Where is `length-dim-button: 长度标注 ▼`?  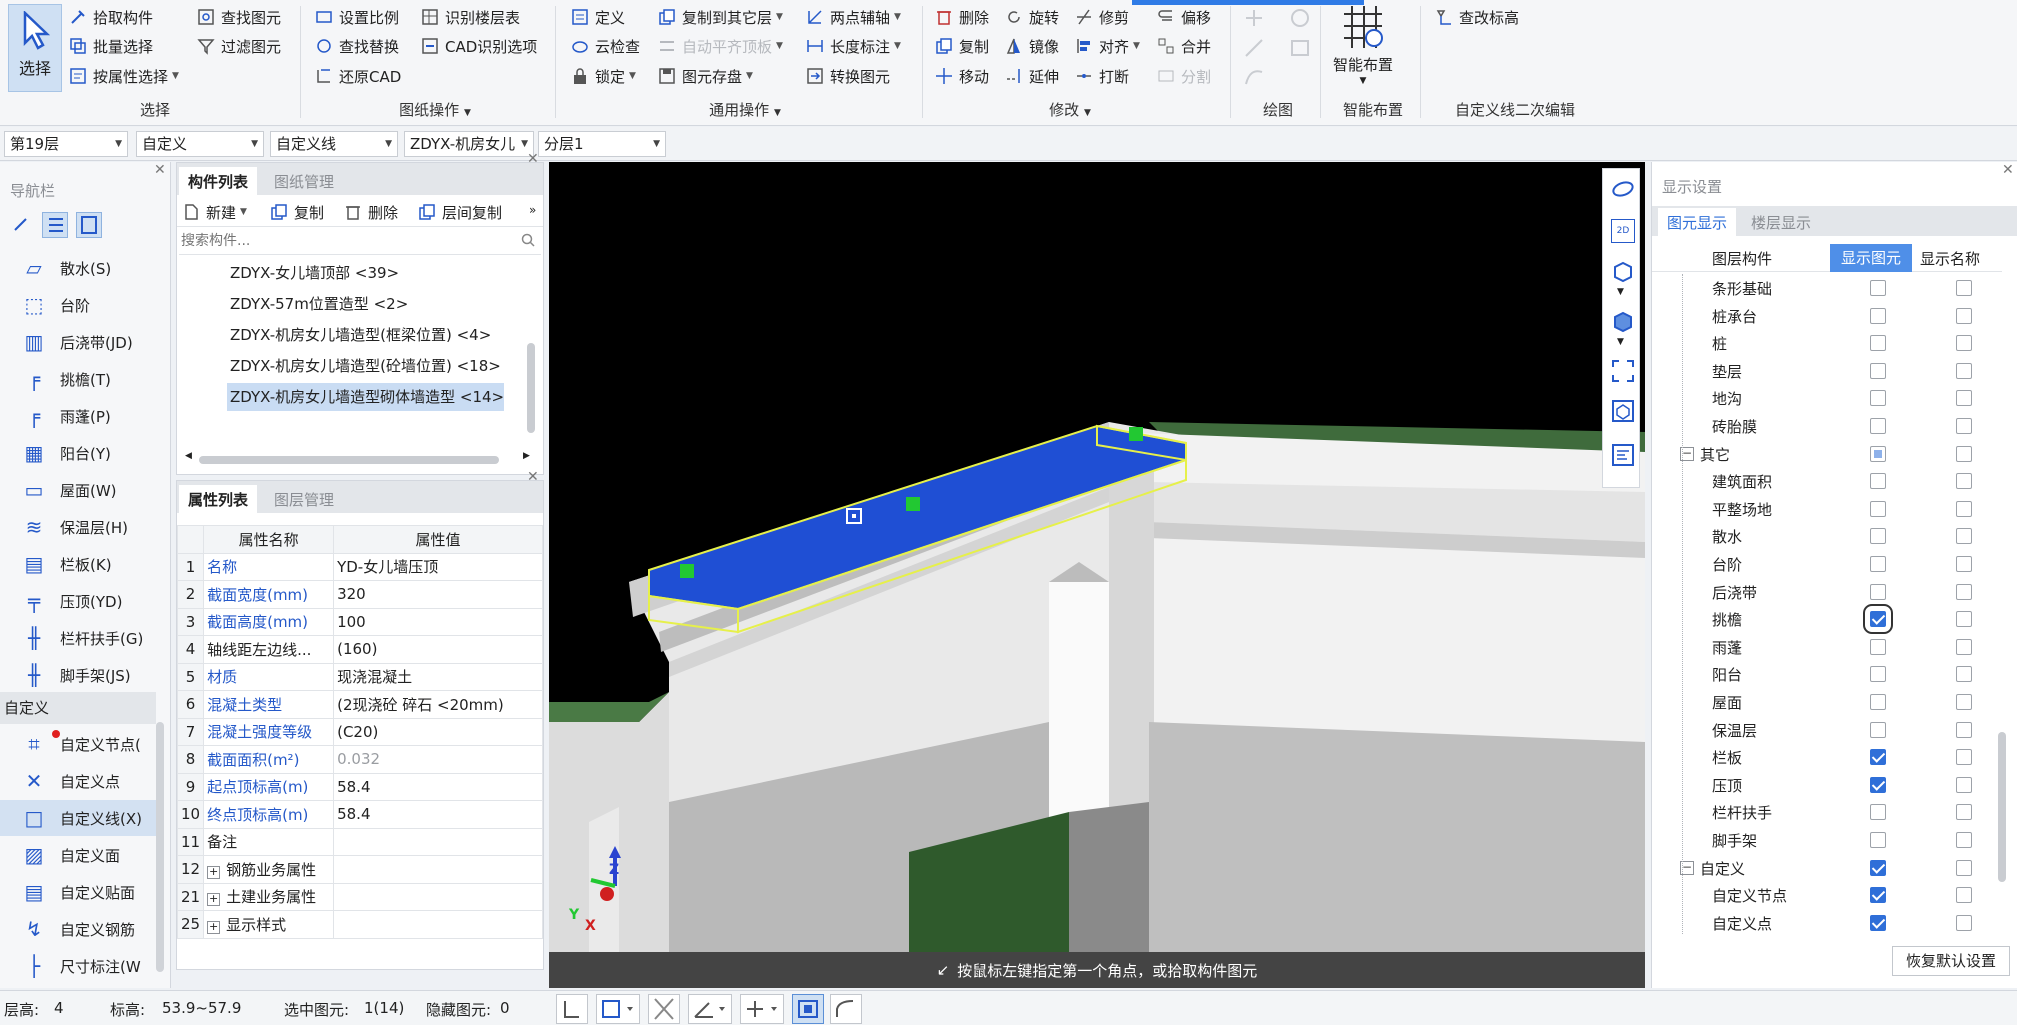
length-dim-button: 长度标注 ▼ is located at coordinates (853, 46).